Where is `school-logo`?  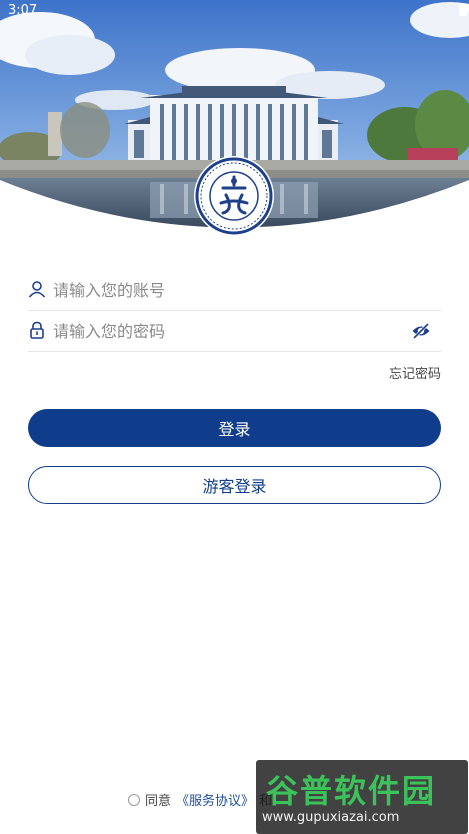
school-logo is located at coordinates (234, 196).